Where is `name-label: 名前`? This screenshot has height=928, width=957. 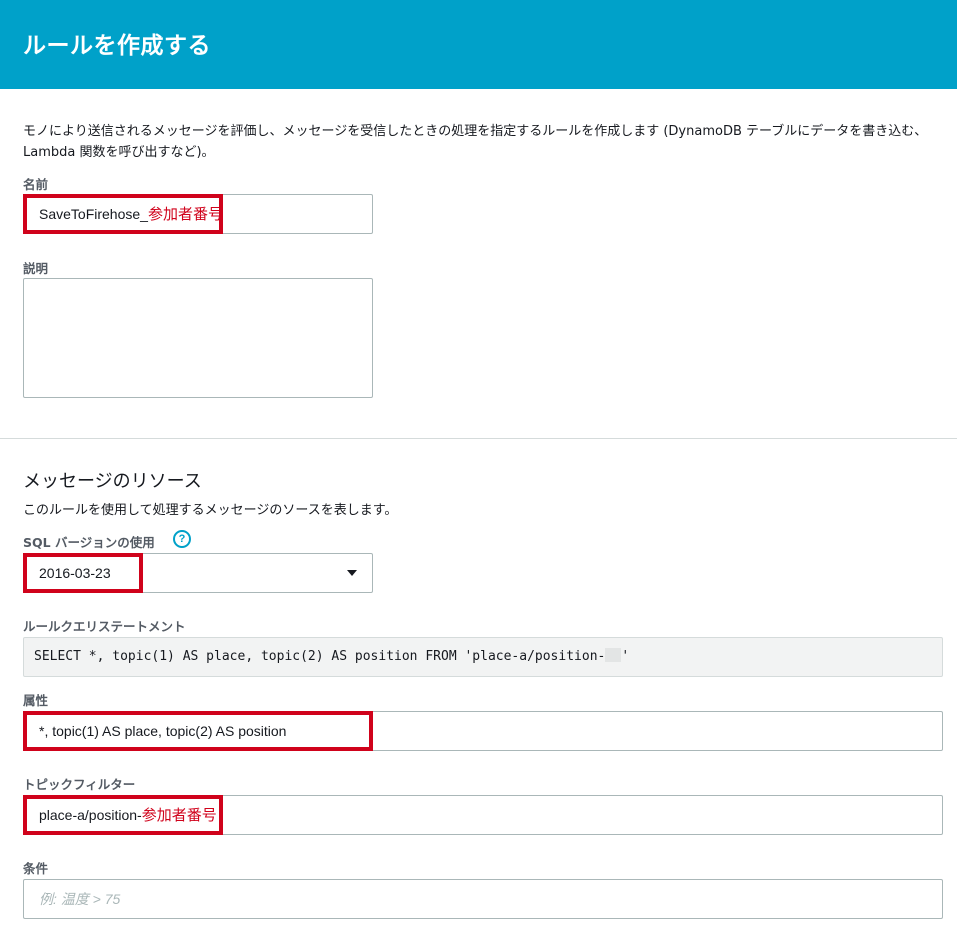
name-label: 名前 is located at coordinates (36, 184).